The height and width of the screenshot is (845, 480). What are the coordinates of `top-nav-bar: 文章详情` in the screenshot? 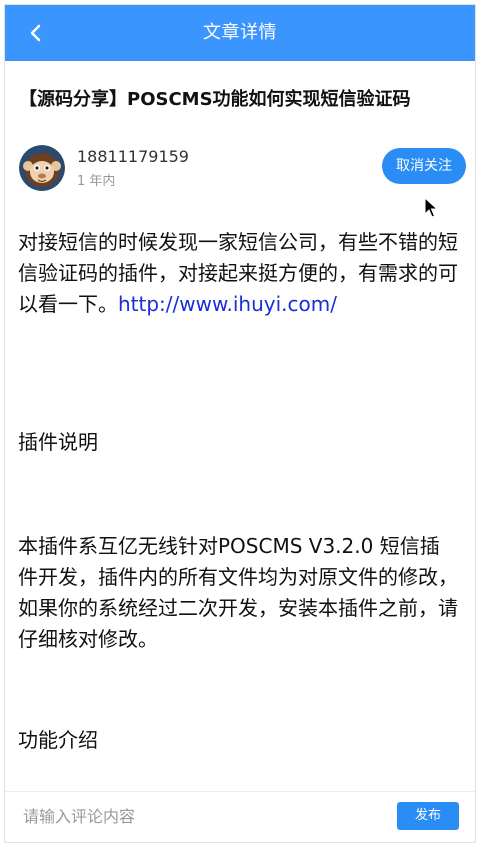 It's located at (240, 33).